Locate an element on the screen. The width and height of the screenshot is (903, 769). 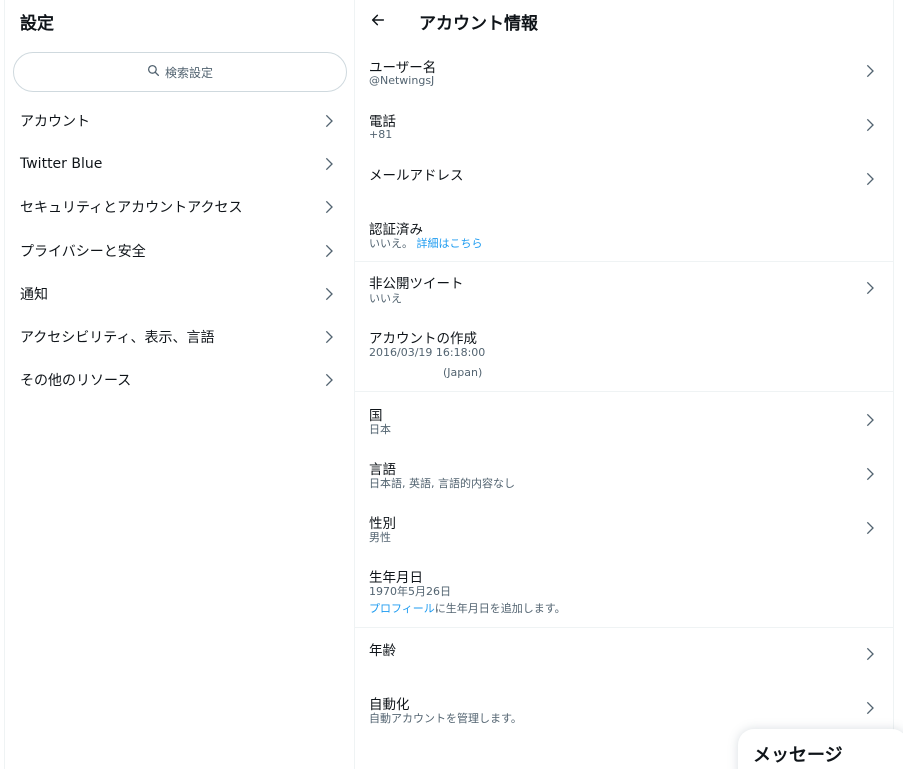
learn-more-link: 詳細はこちら is located at coordinates (450, 243).